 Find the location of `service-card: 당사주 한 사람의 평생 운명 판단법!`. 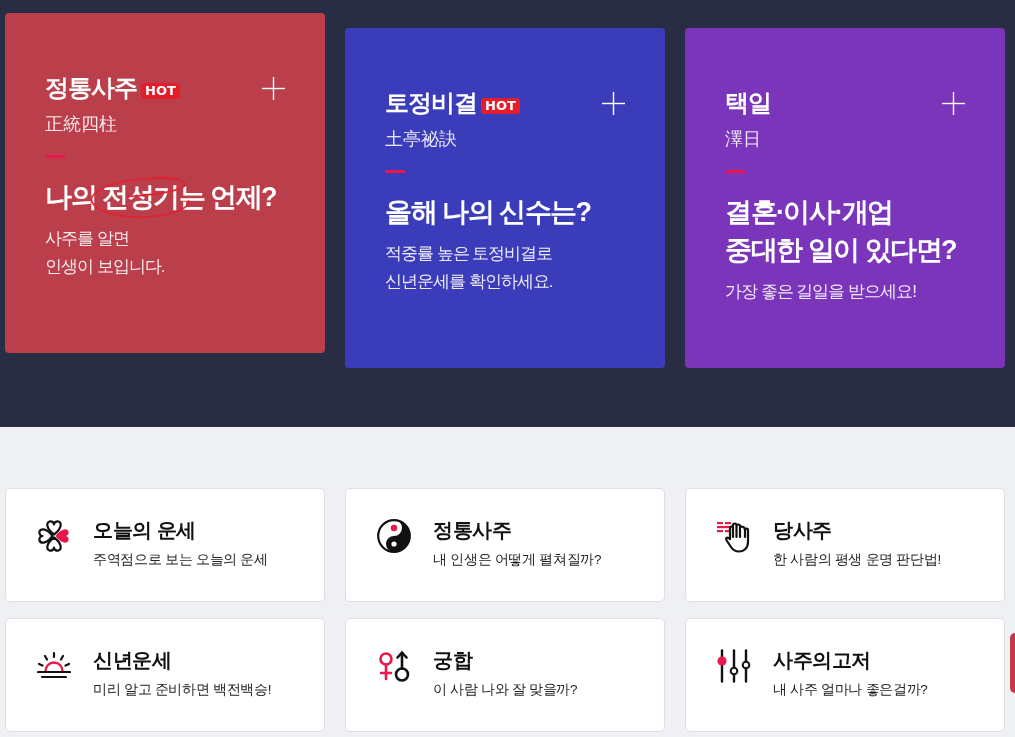

service-card: 당사주 한 사람의 평생 운명 판단법! is located at coordinates (845, 545).